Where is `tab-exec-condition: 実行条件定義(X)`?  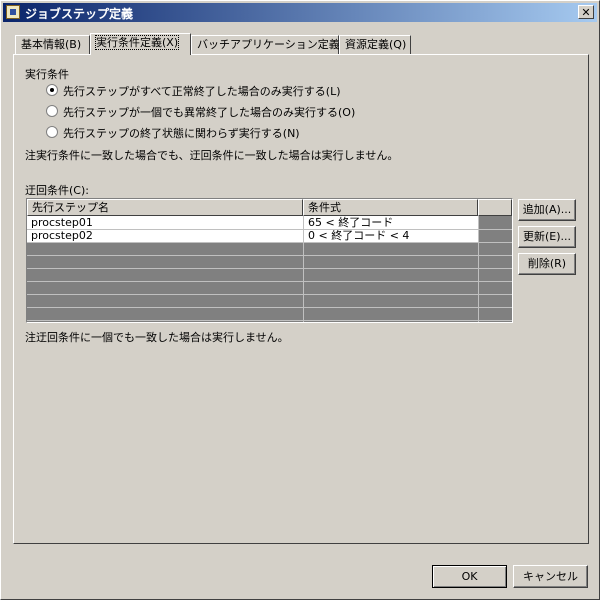
tab-exec-condition: 実行条件定義(X) is located at coordinates (140, 44).